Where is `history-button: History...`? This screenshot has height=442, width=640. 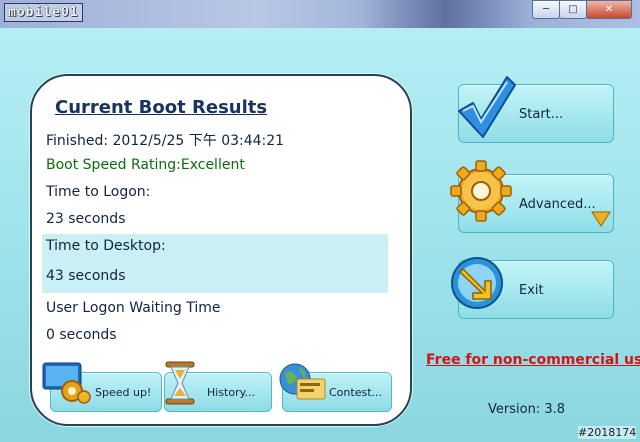
history-button: History... is located at coordinates (218, 386).